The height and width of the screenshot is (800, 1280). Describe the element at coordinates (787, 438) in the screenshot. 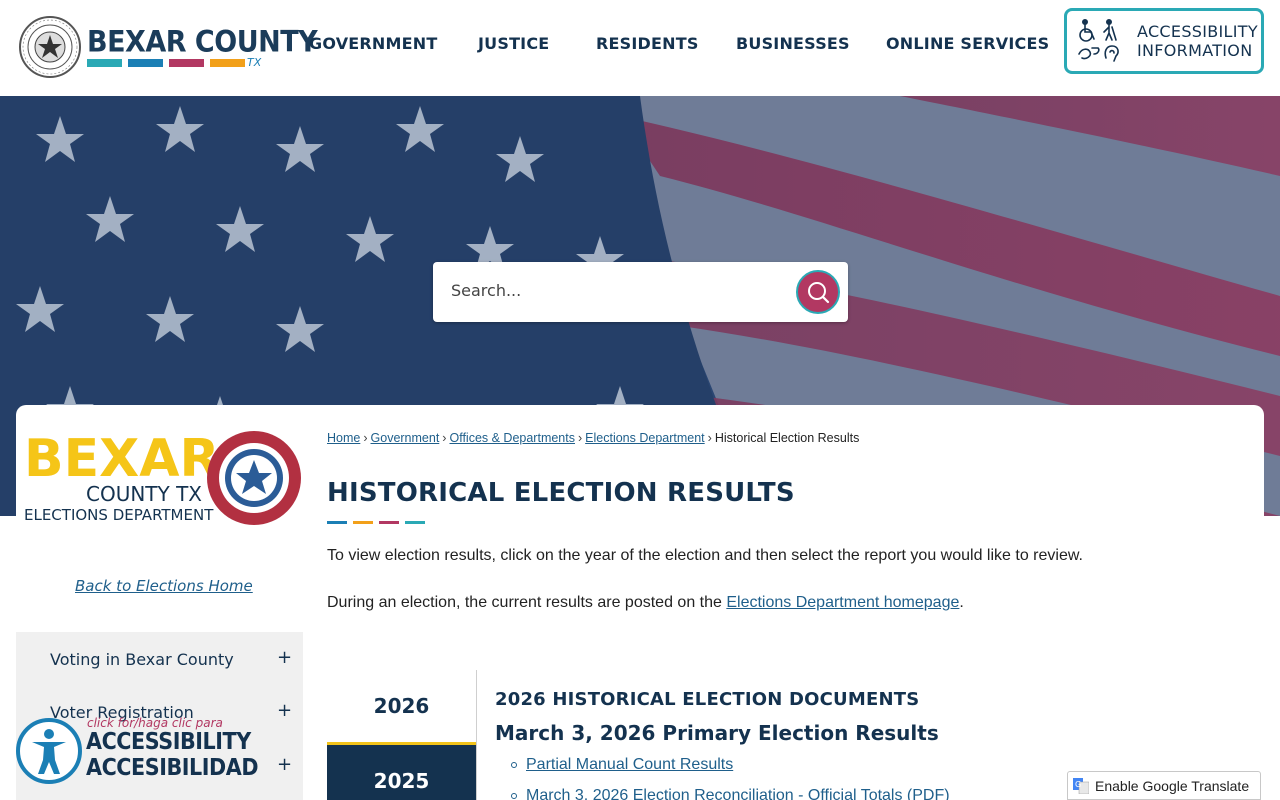

I see `breadcrumb-current: Historical Election Results` at that location.